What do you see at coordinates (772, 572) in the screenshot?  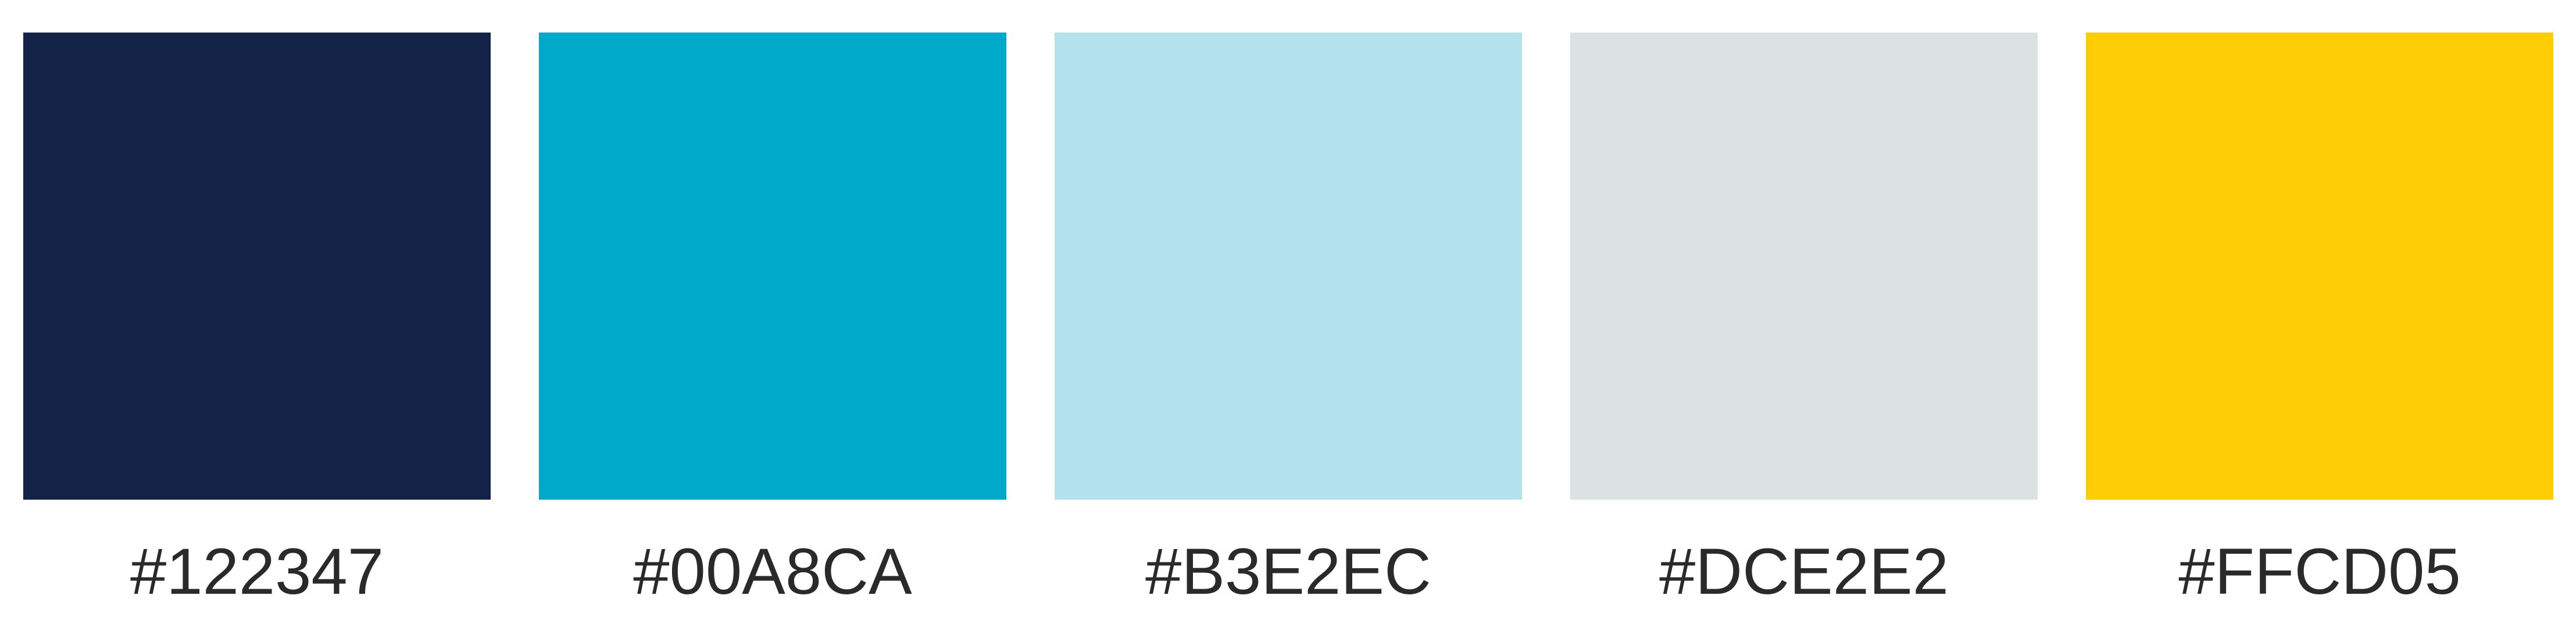 I see `hex-label: #00A8CA` at bounding box center [772, 572].